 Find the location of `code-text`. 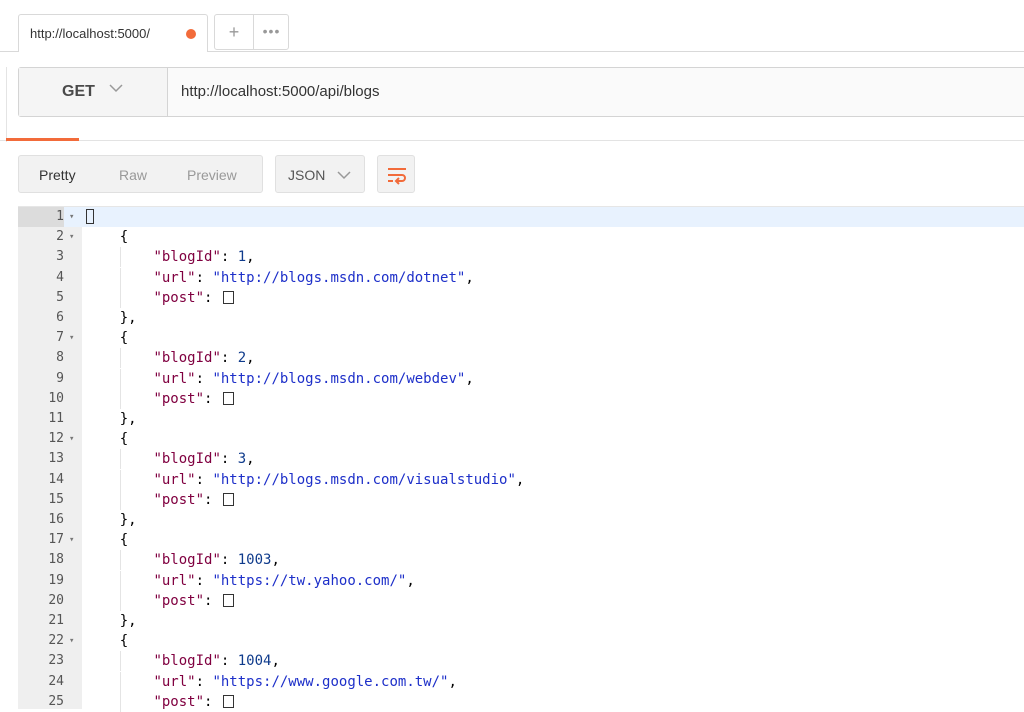

code-text is located at coordinates (90, 217).